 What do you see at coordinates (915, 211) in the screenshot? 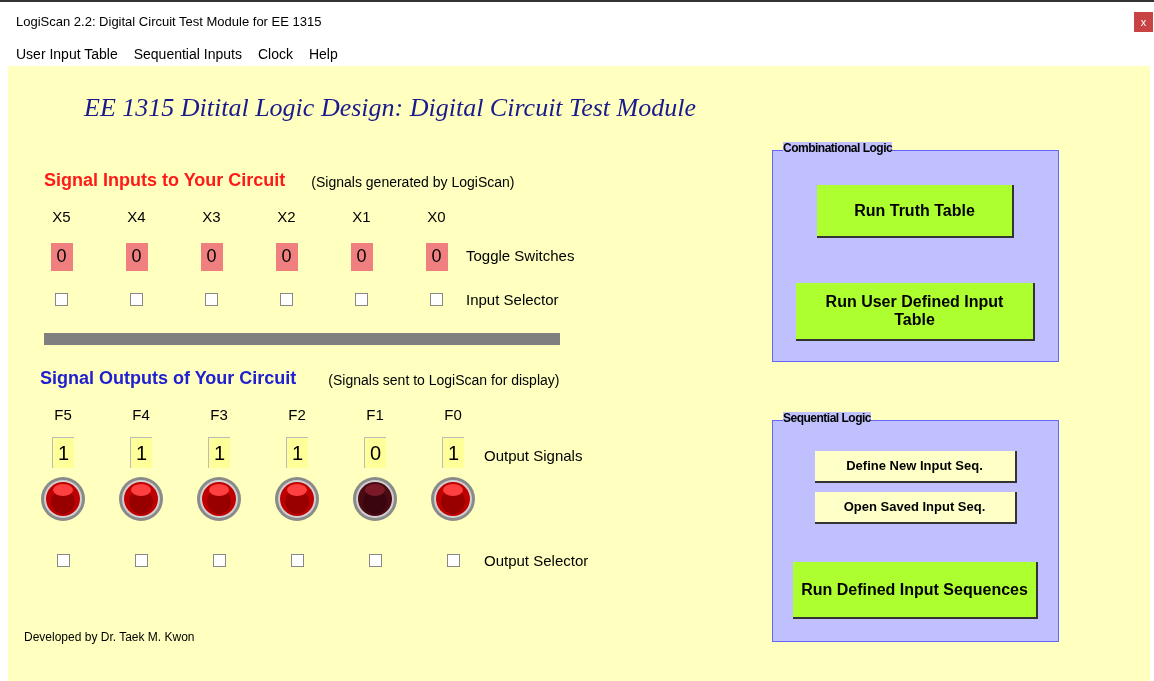
I see `run-button: Run Truth Table` at bounding box center [915, 211].